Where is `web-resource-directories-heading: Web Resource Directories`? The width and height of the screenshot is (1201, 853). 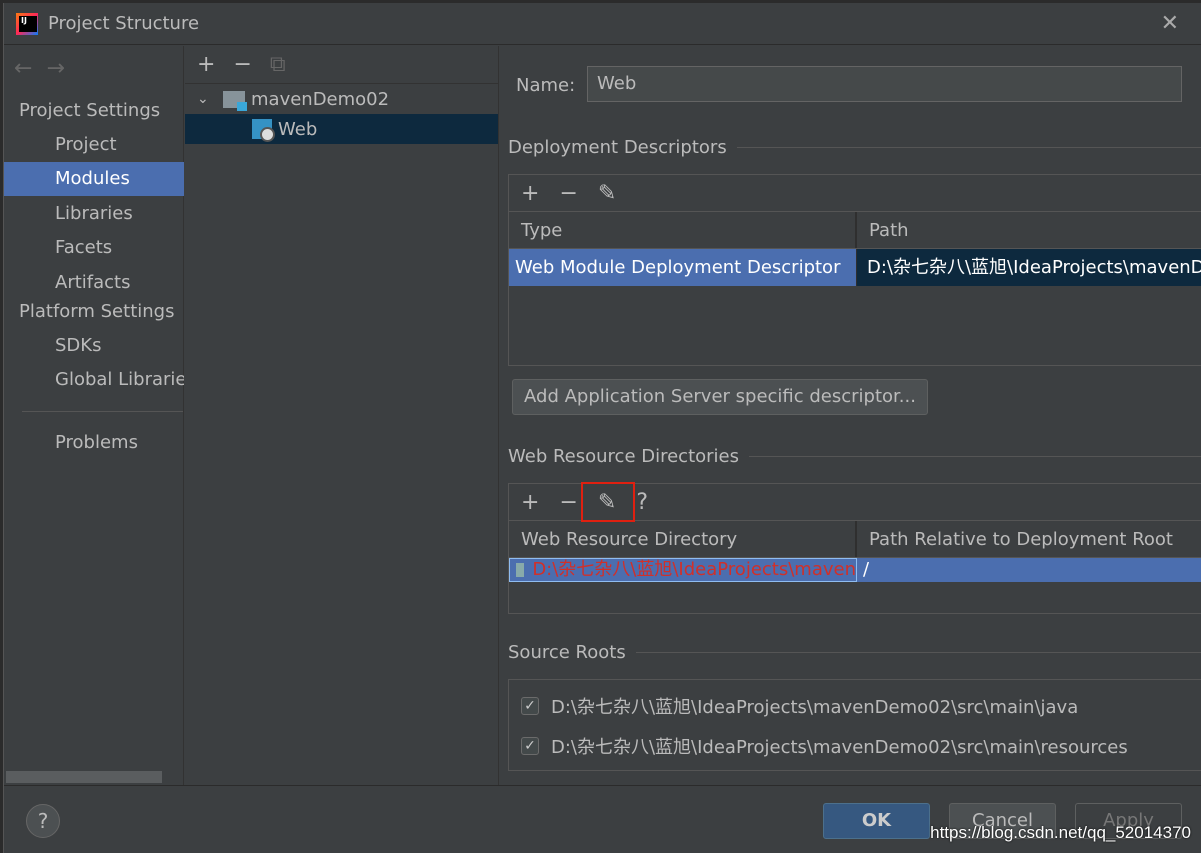
web-resource-directories-heading: Web Resource Directories is located at coordinates (854, 456).